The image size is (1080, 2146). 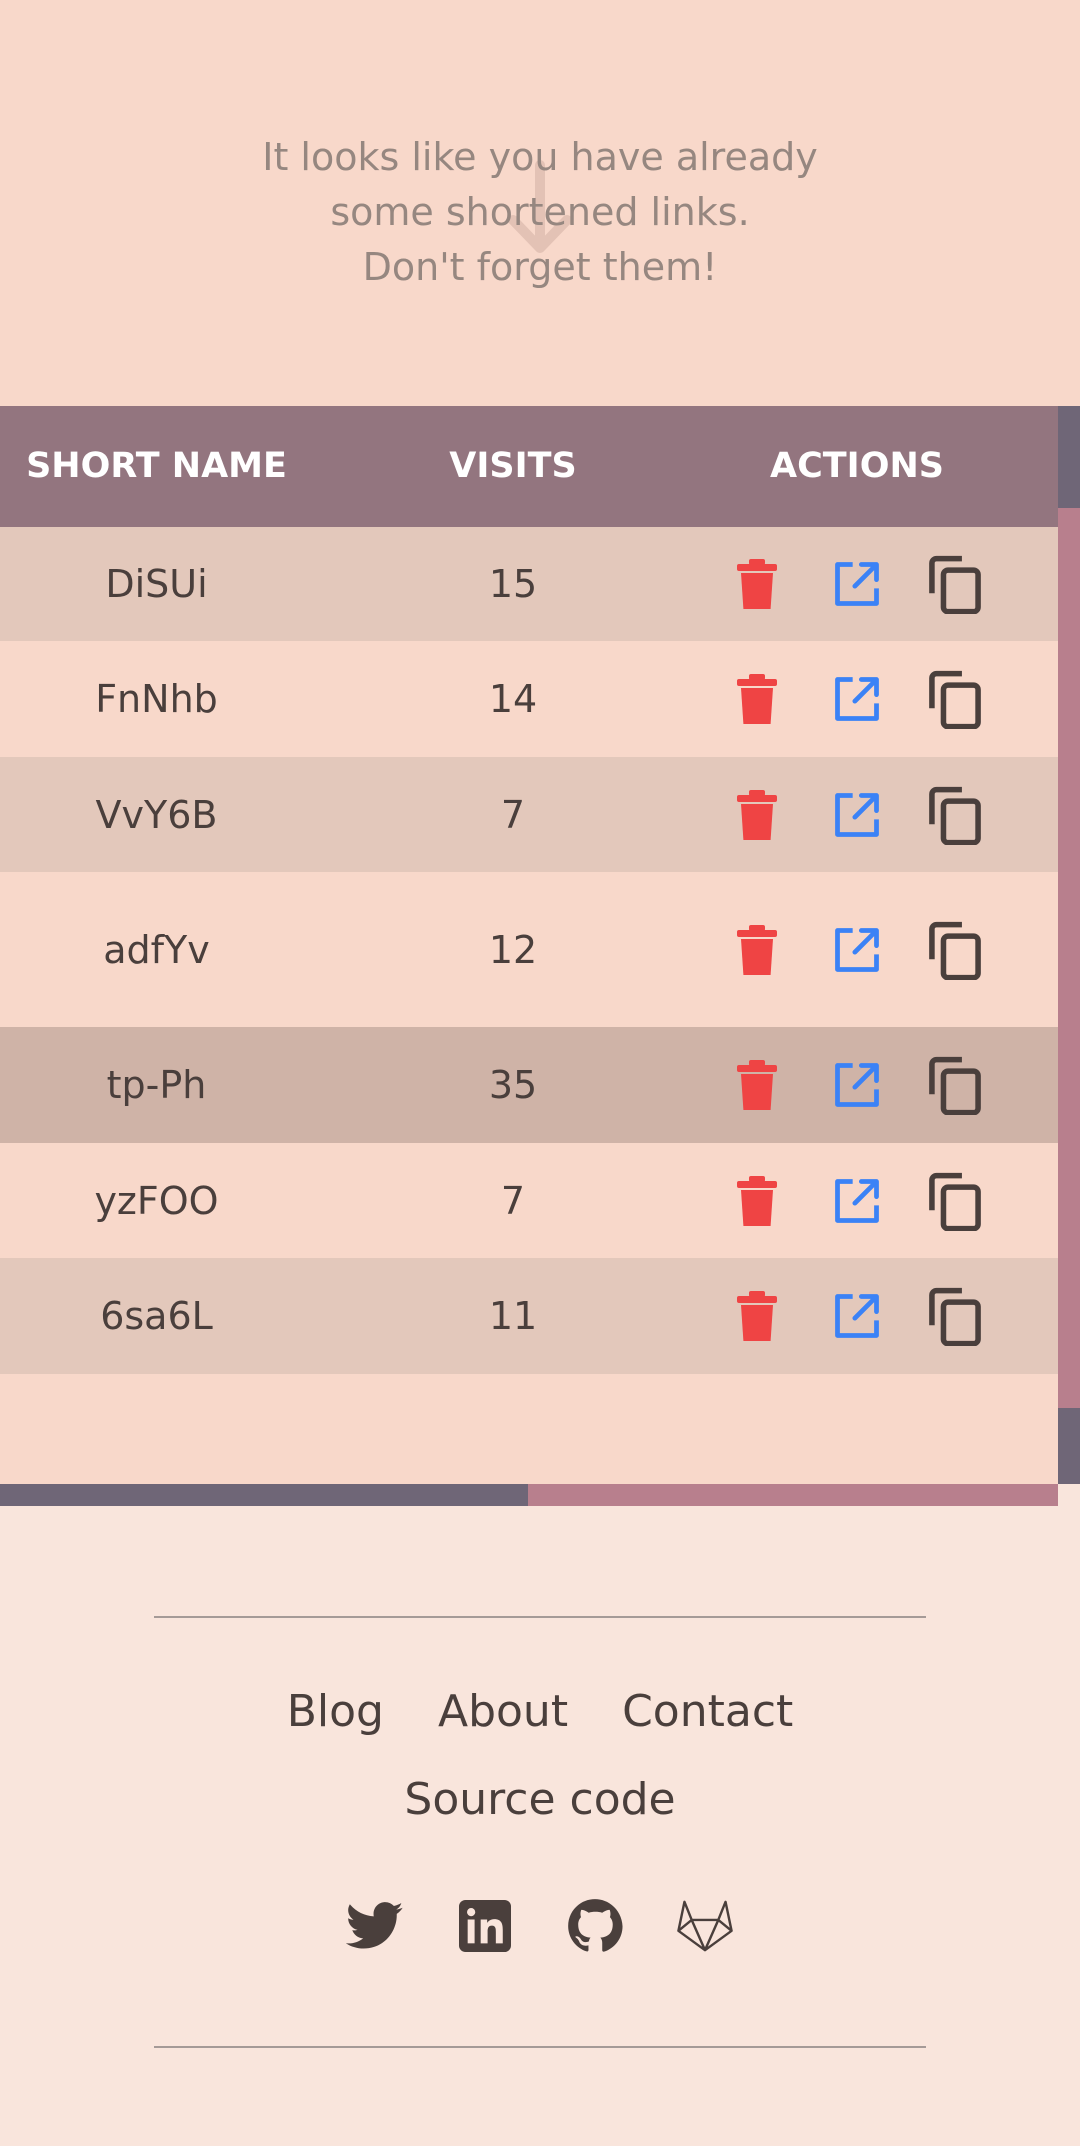 What do you see at coordinates (707, 1711) in the screenshot?
I see `footer-link-contact: Contact` at bounding box center [707, 1711].